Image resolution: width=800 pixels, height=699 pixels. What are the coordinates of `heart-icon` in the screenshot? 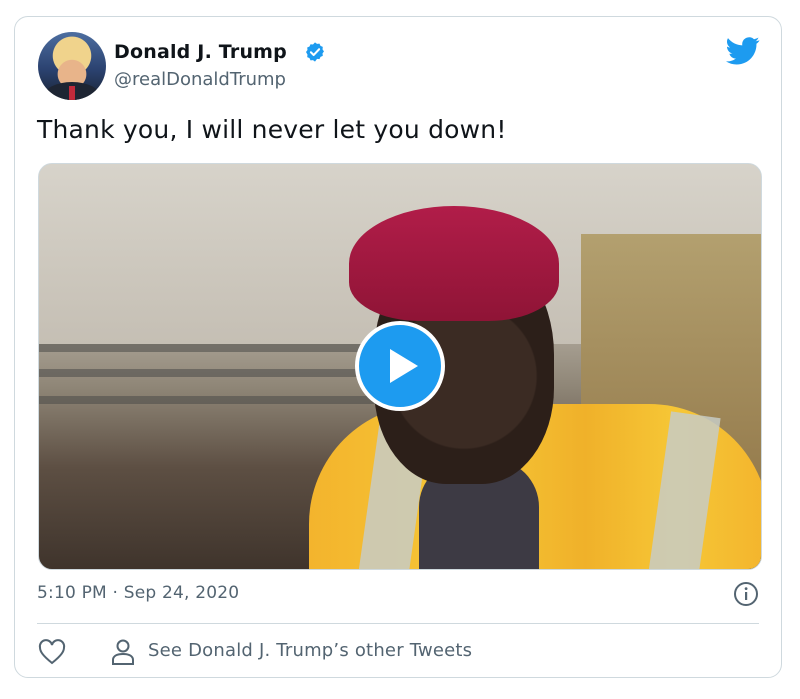 It's located at (52, 652).